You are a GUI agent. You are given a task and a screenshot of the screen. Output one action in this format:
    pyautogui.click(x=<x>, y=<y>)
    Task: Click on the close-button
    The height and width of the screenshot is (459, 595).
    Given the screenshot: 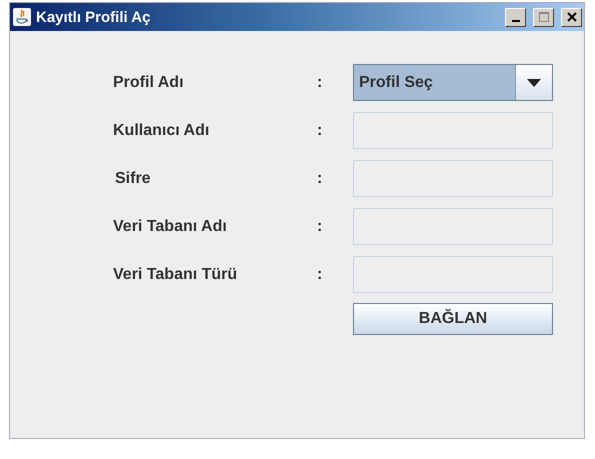 What is the action you would take?
    pyautogui.click(x=571, y=17)
    